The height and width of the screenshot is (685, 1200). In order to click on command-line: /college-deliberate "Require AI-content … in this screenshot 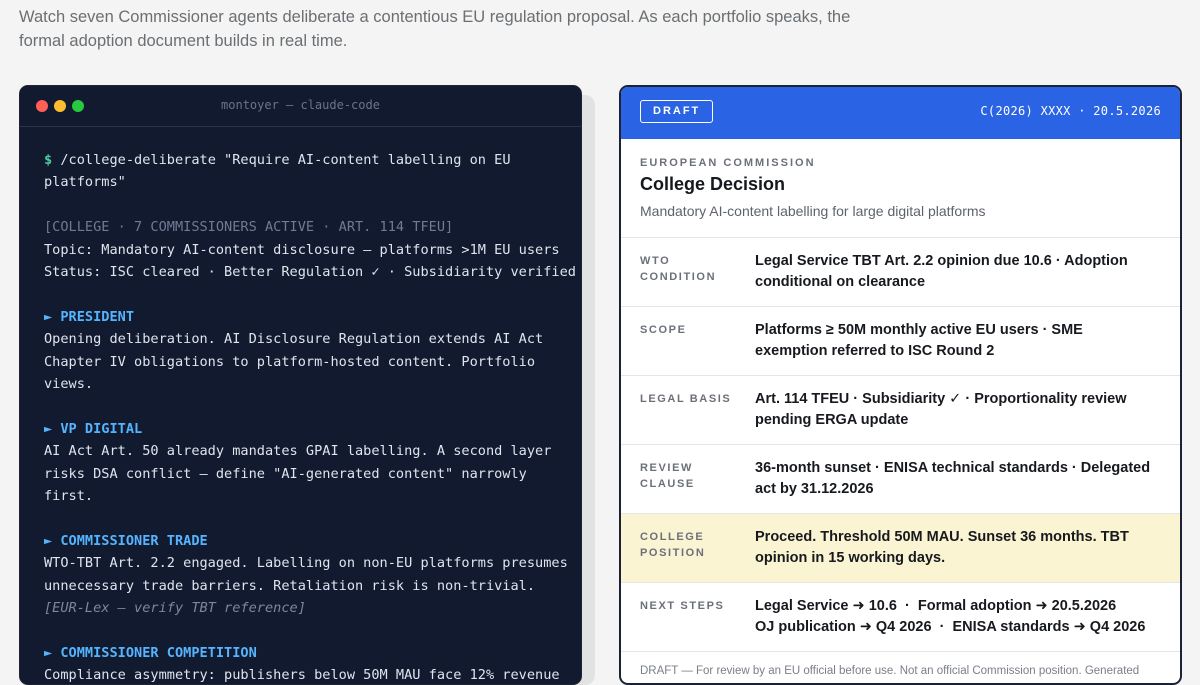, I will do `click(285, 160)`.